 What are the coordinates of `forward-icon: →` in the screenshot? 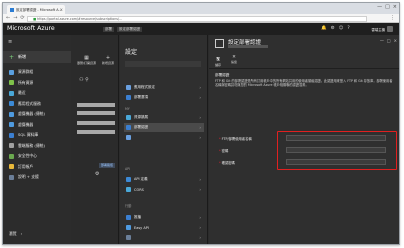 It's located at (15, 18).